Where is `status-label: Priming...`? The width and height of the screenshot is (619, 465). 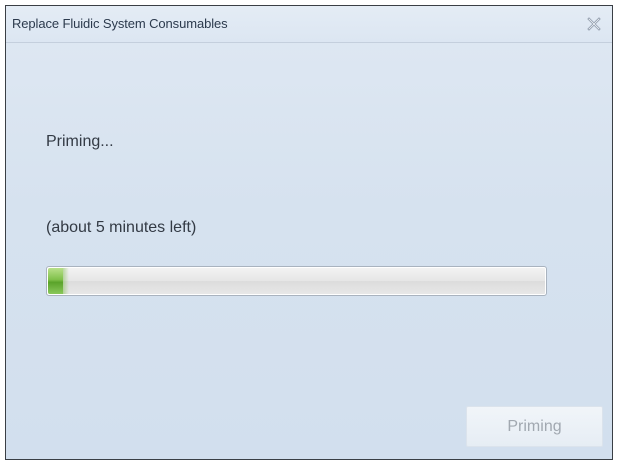
status-label: Priming... is located at coordinates (80, 141).